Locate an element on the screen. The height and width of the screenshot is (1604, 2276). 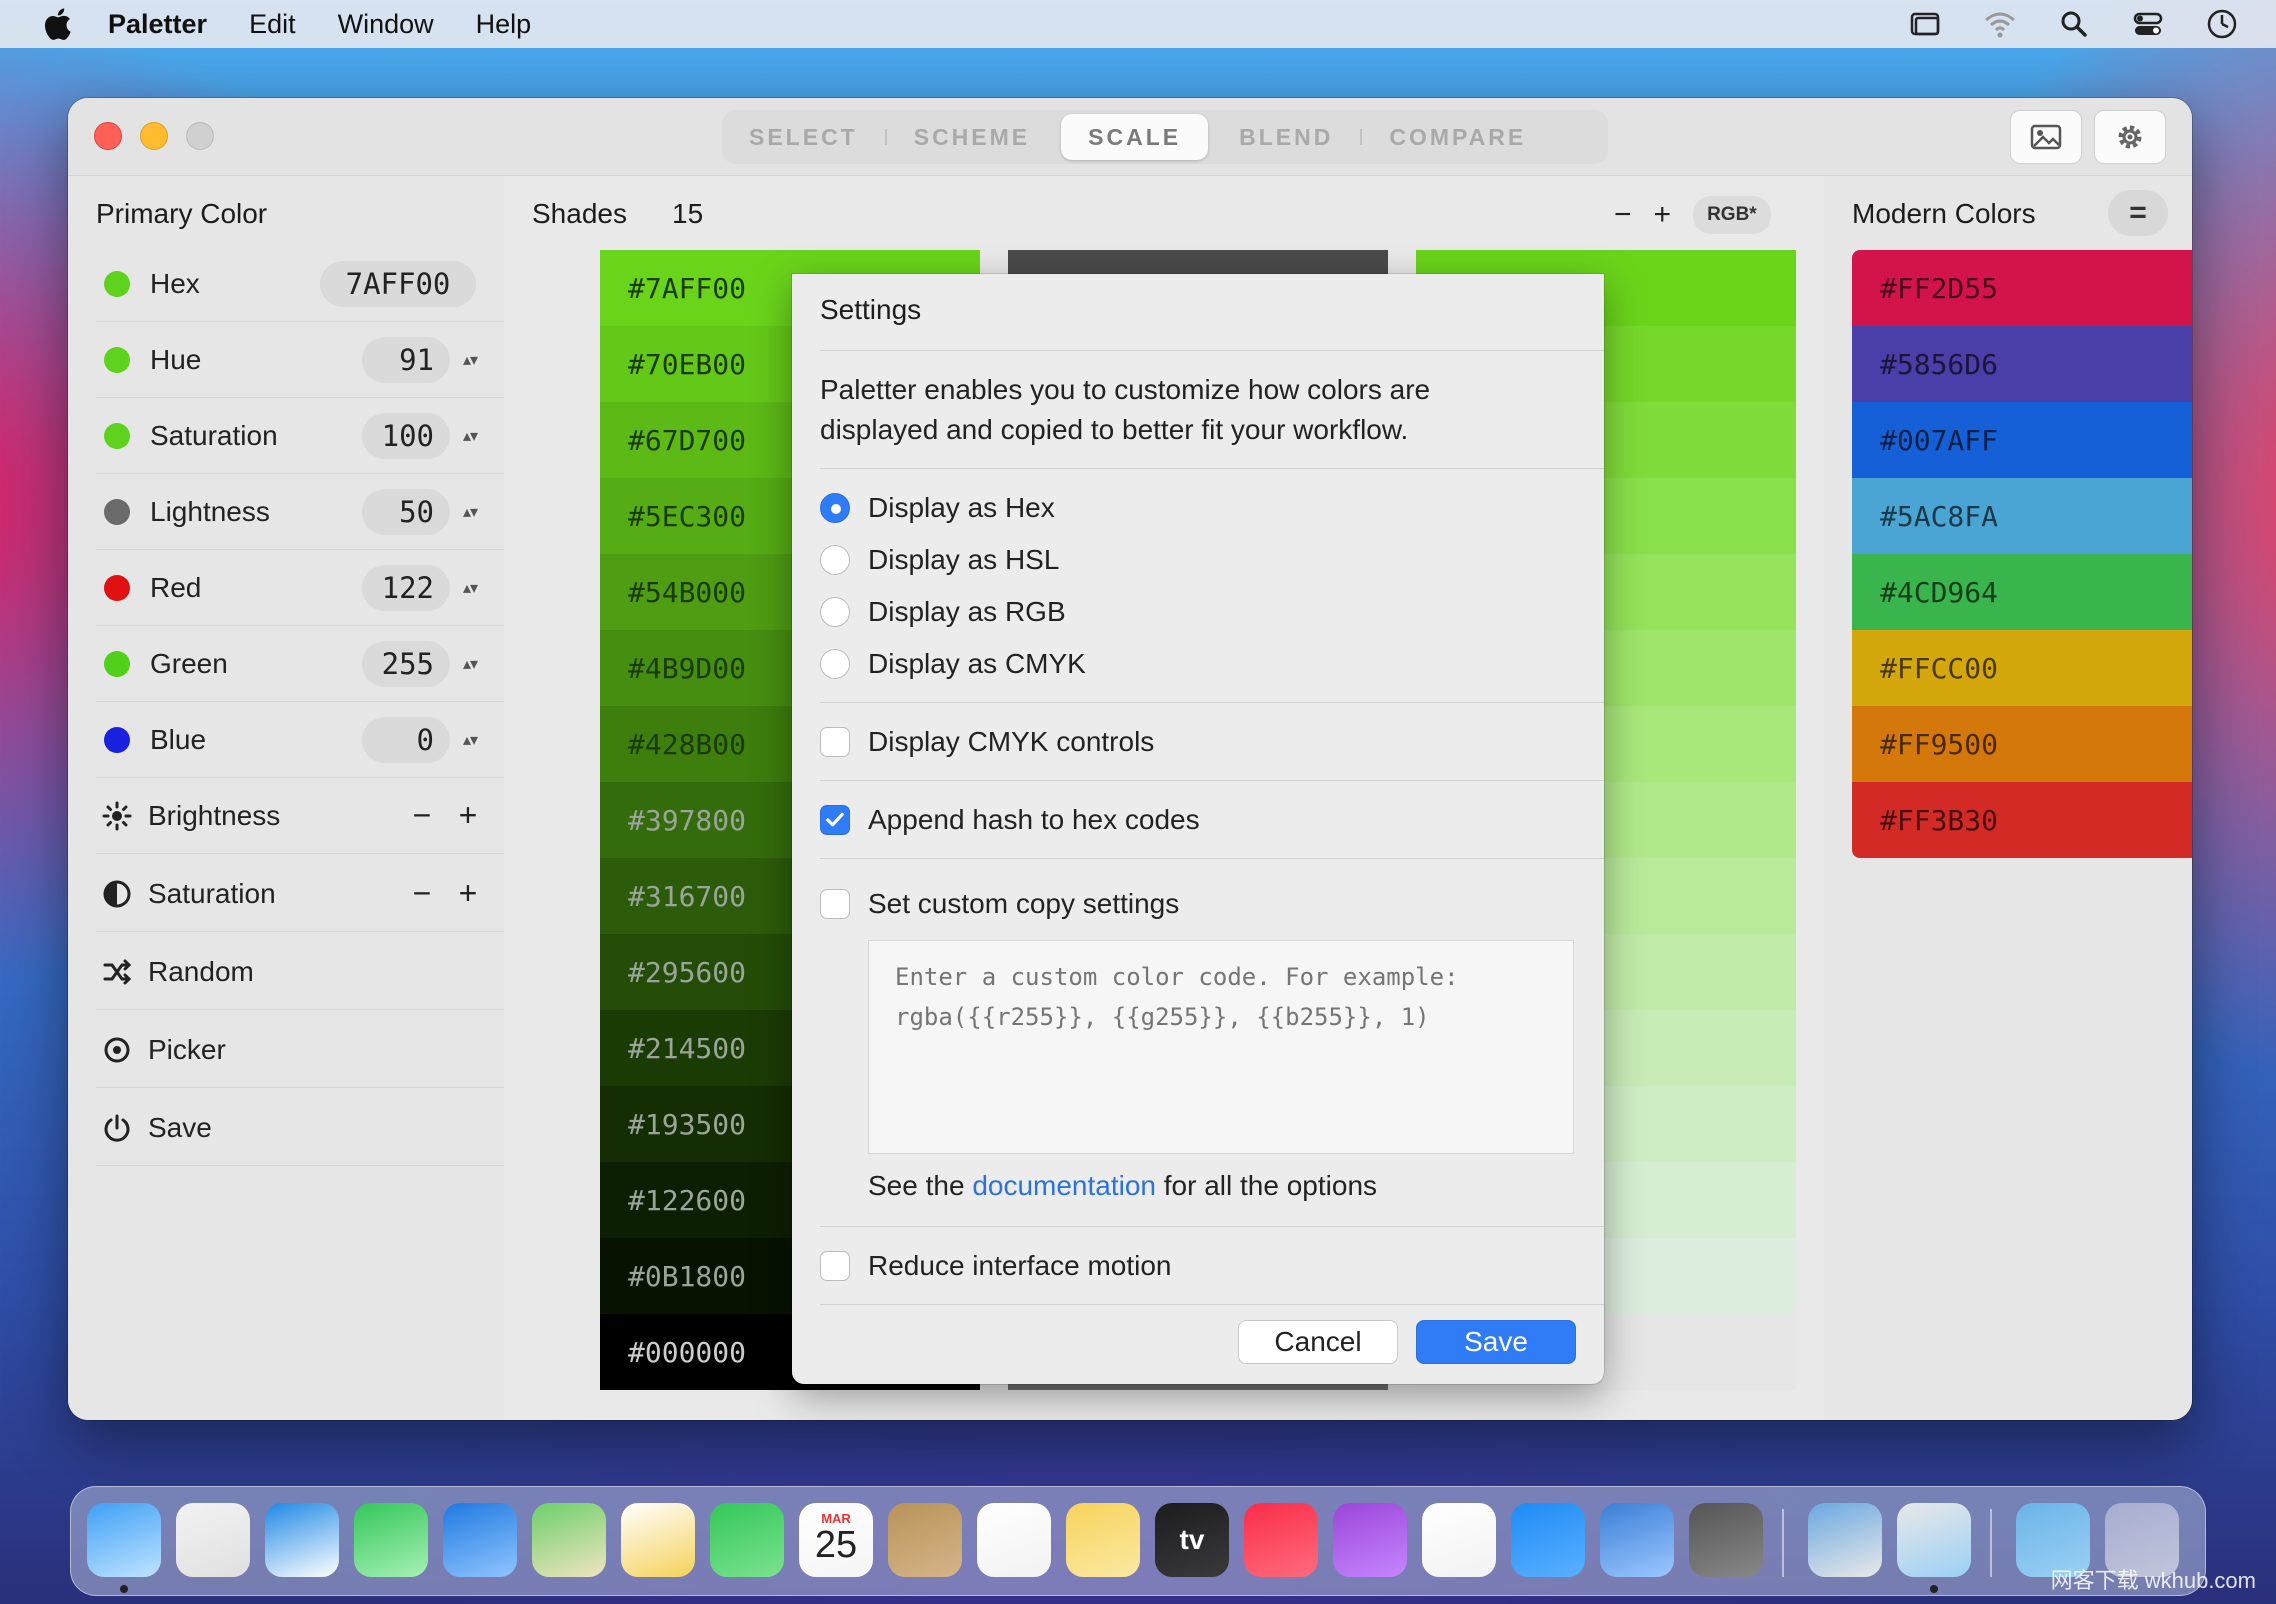
blue-label: Blue is located at coordinates (178, 739).